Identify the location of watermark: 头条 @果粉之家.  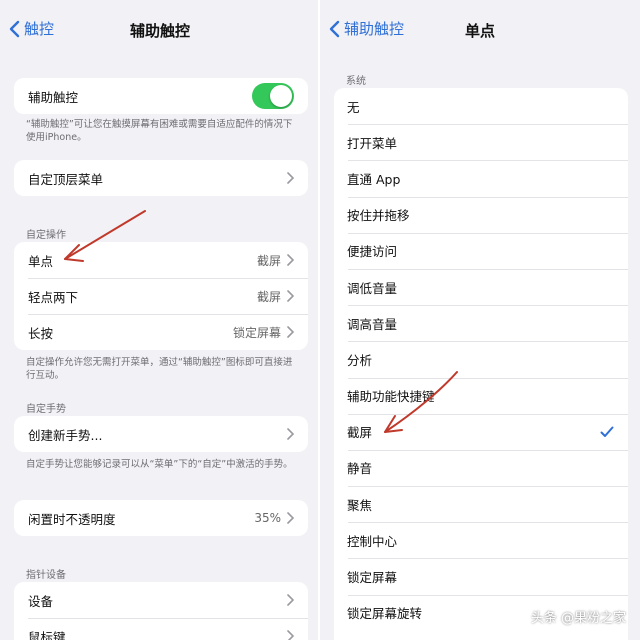
(578, 616).